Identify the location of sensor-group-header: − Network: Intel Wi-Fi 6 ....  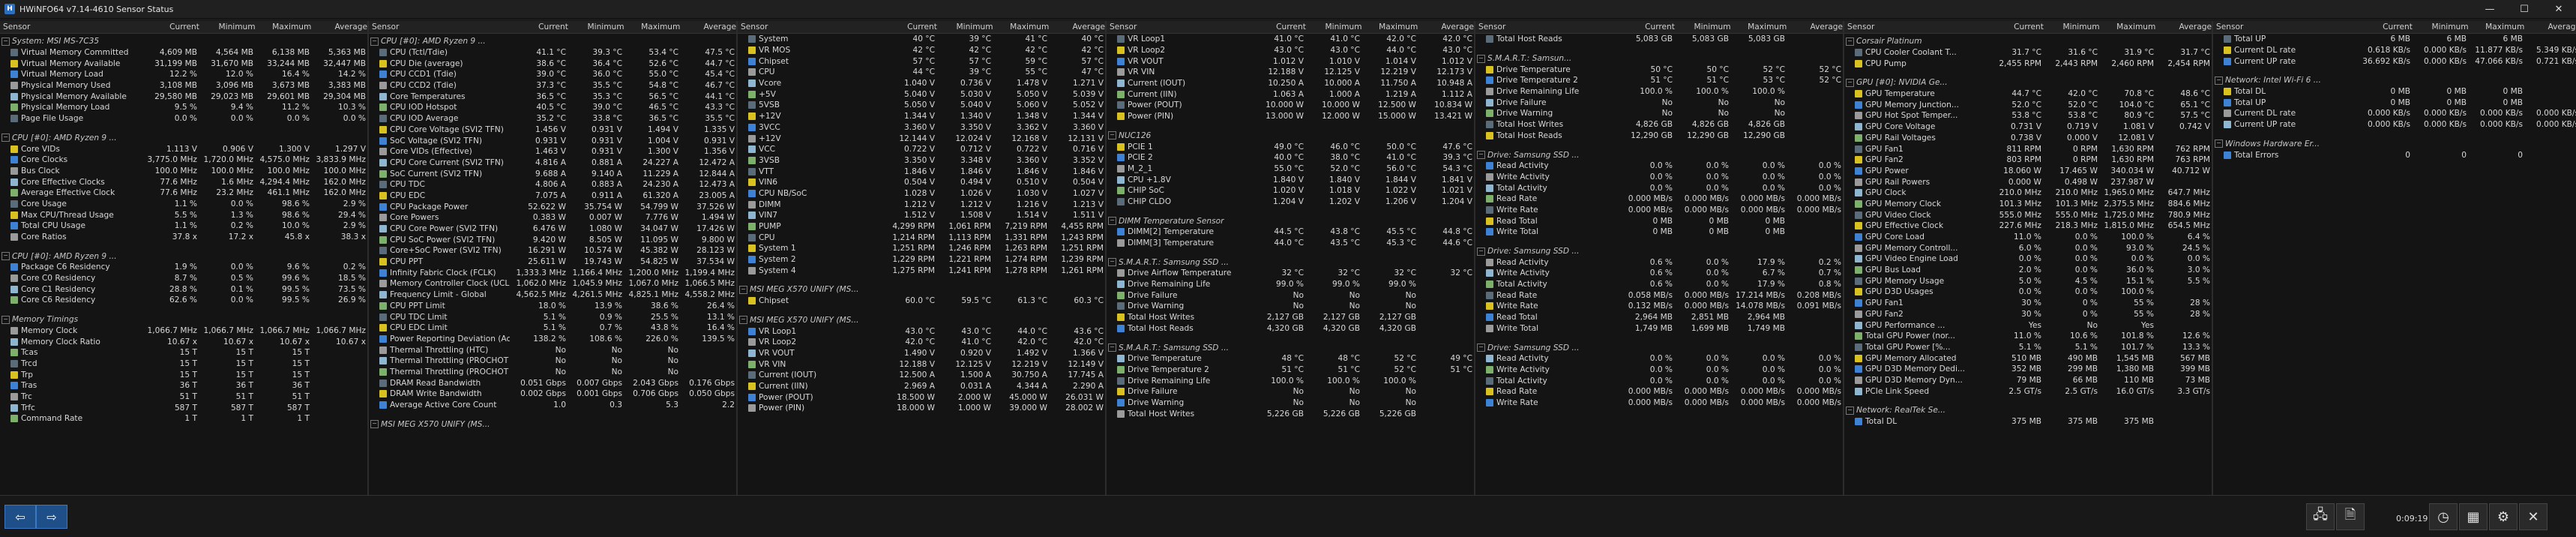
(2394, 80).